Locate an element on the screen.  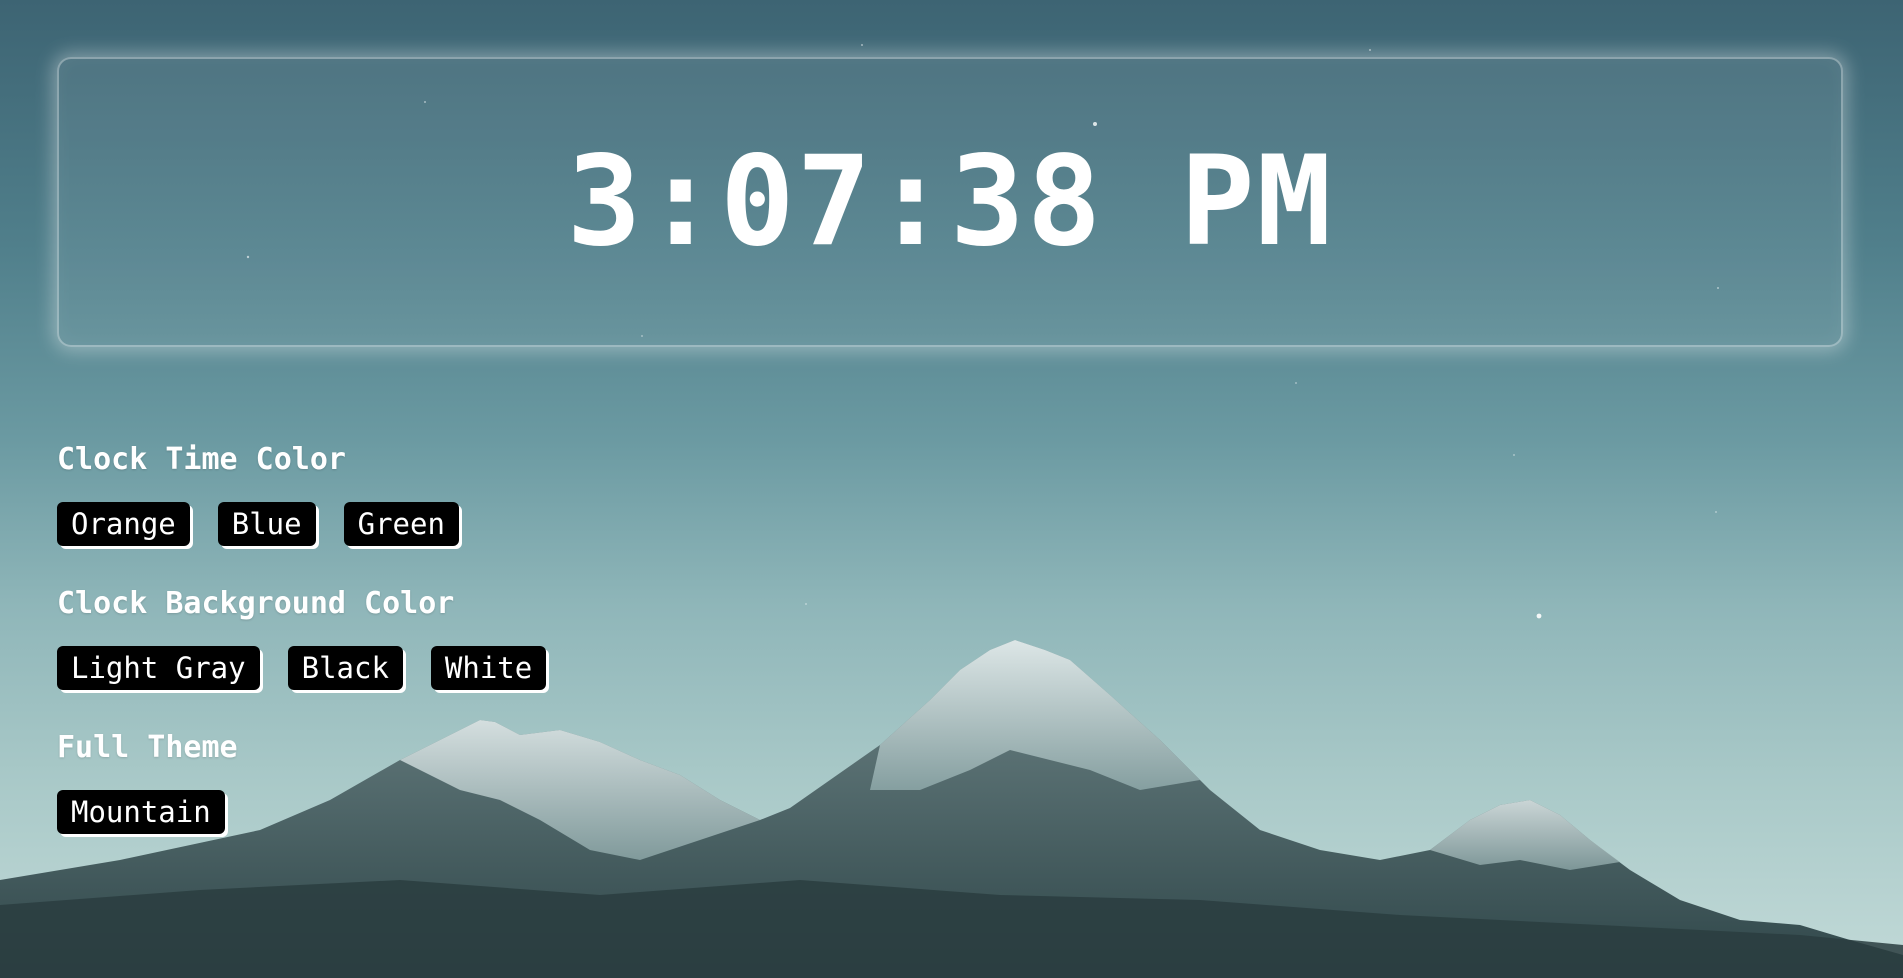
clock-background-color-options: Light Gray Black White is located at coordinates (302, 668).